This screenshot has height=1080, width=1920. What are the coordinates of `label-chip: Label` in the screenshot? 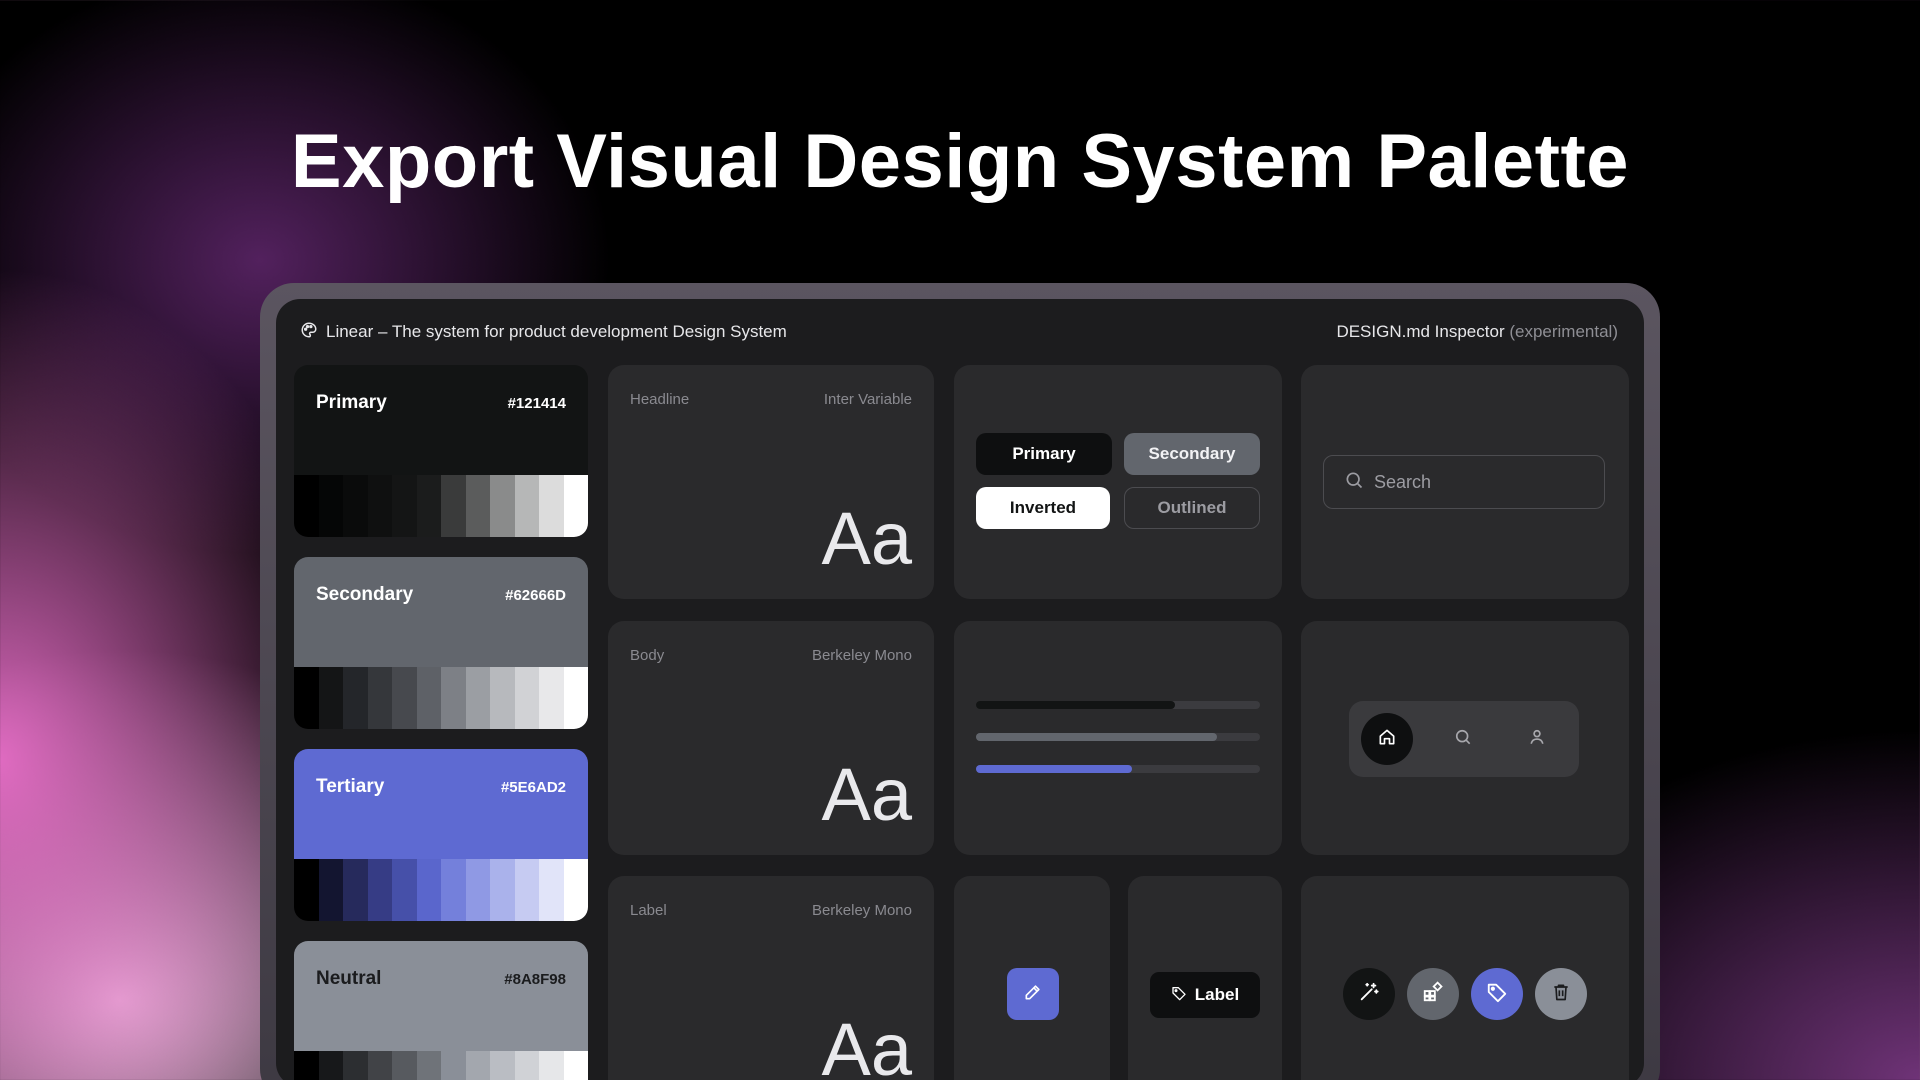 It's located at (1205, 995).